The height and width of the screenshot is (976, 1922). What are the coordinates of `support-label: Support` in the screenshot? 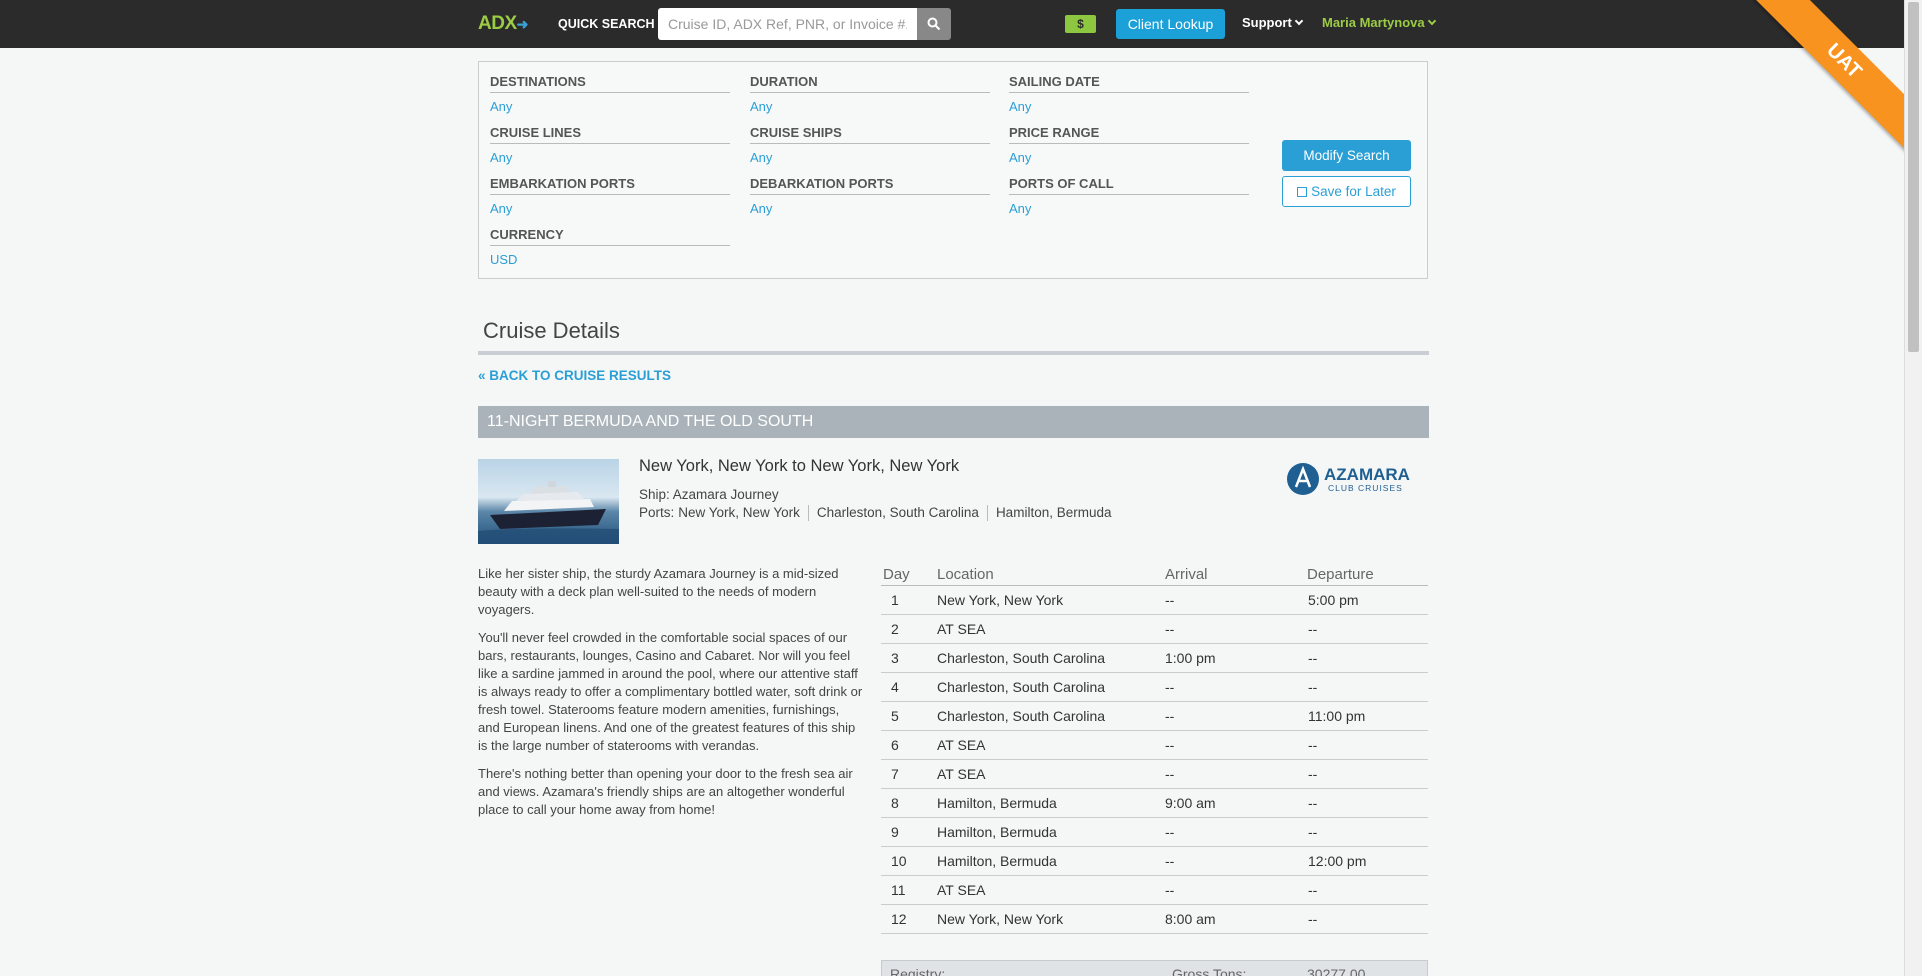 It's located at (1267, 22).